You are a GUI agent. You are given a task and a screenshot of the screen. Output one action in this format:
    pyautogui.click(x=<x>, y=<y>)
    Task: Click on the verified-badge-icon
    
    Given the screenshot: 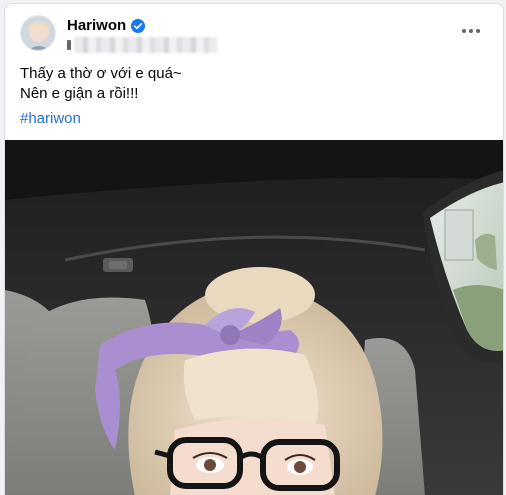 What is the action you would take?
    pyautogui.click(x=138, y=25)
    